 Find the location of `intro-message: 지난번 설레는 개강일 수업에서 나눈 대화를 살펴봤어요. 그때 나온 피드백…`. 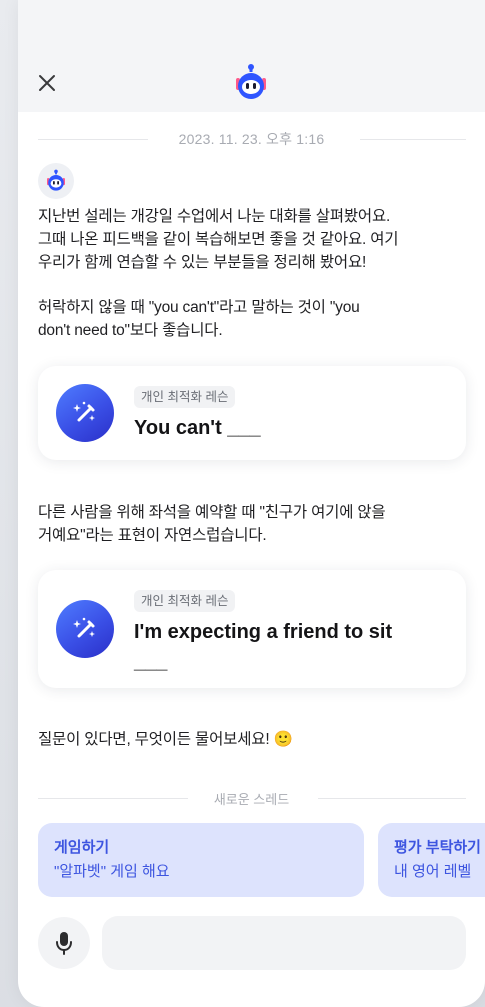

intro-message: 지난번 설레는 개강일 수업에서 나눈 대화를 살펴봤어요. 그때 나온 피드백… is located at coordinates (258, 239).